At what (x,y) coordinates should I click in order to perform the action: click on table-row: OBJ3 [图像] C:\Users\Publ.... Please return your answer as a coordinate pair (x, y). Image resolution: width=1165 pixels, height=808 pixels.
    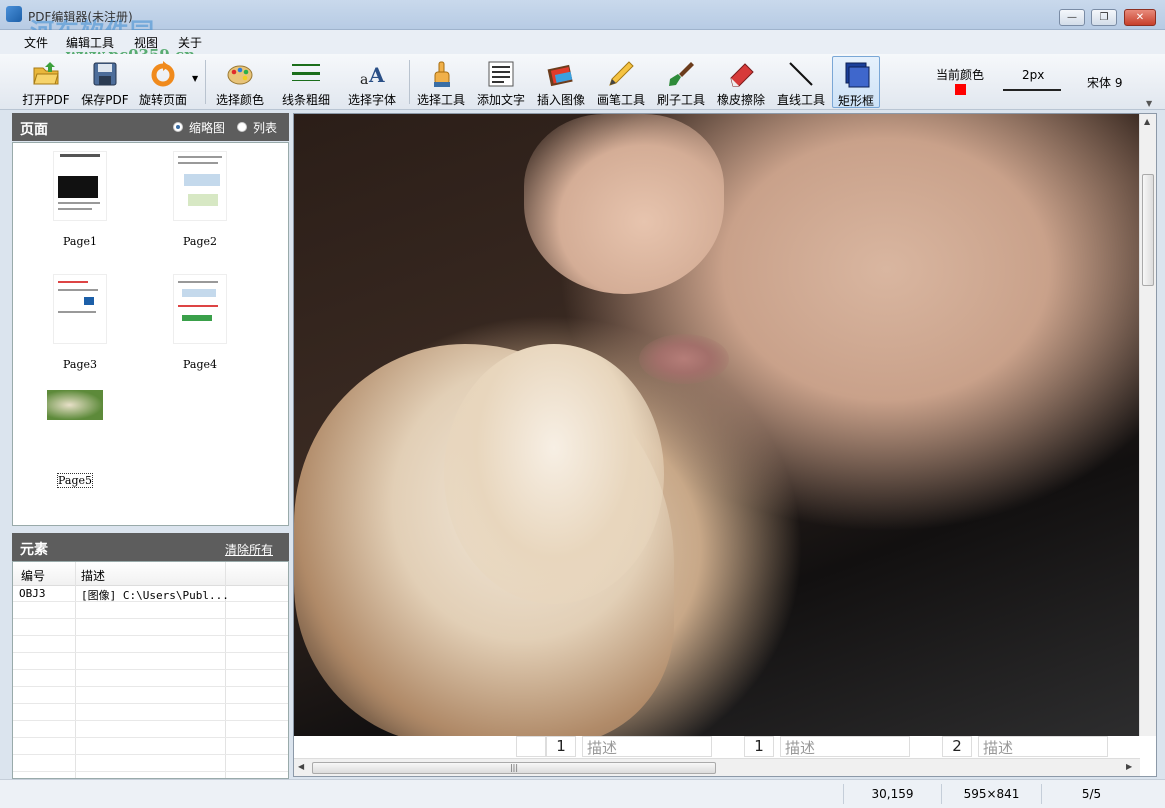
    Looking at the image, I should click on (150, 594).